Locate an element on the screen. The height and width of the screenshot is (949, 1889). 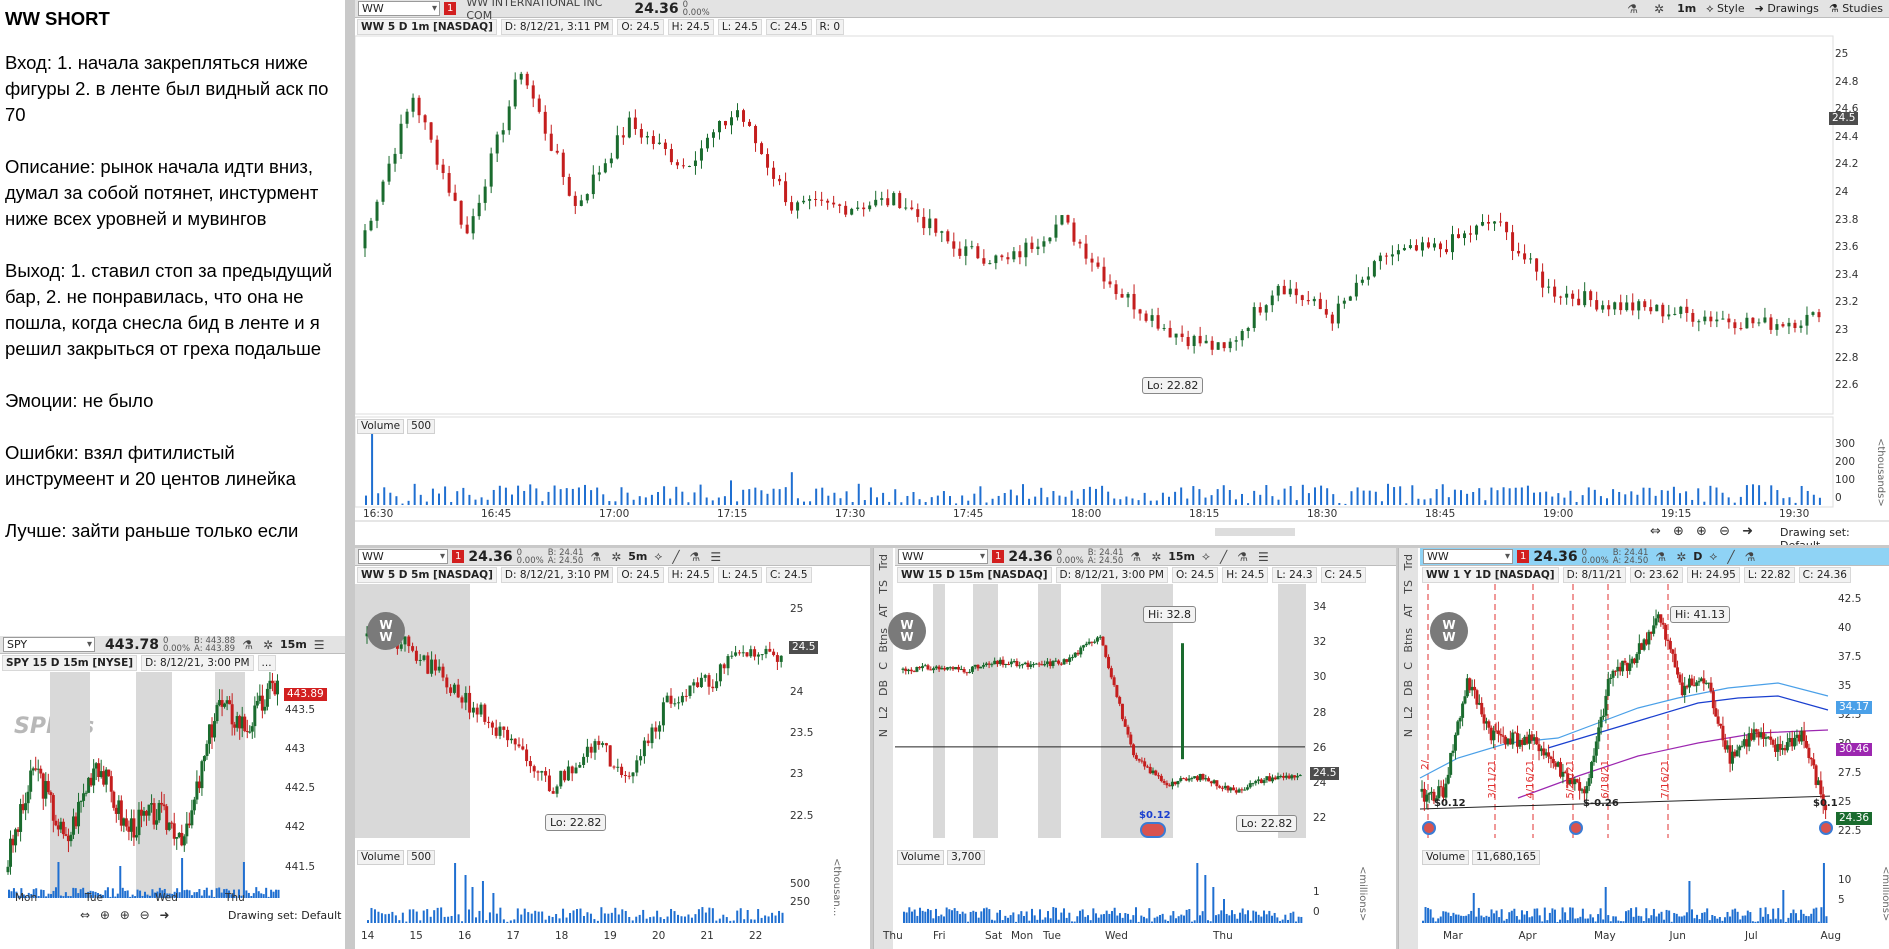
p15m-earnings-event: $0.12 is located at coordinates (1155, 815).